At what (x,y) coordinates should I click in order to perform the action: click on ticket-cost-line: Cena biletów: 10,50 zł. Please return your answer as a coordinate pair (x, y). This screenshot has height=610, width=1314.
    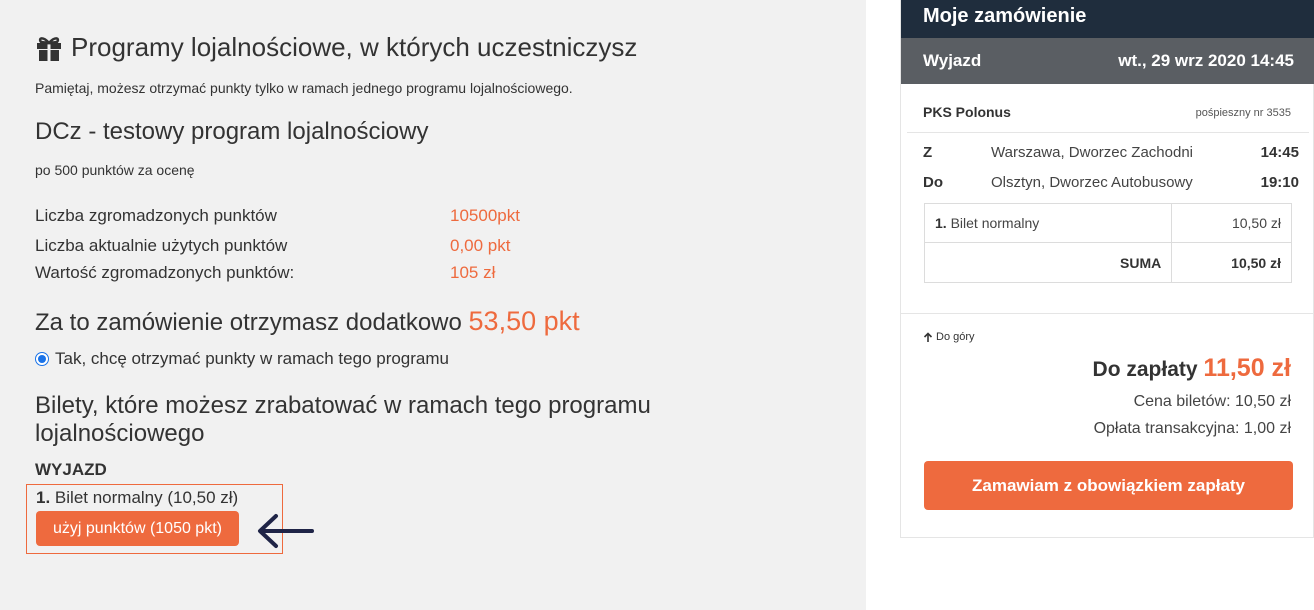
    Looking at the image, I should click on (1212, 401).